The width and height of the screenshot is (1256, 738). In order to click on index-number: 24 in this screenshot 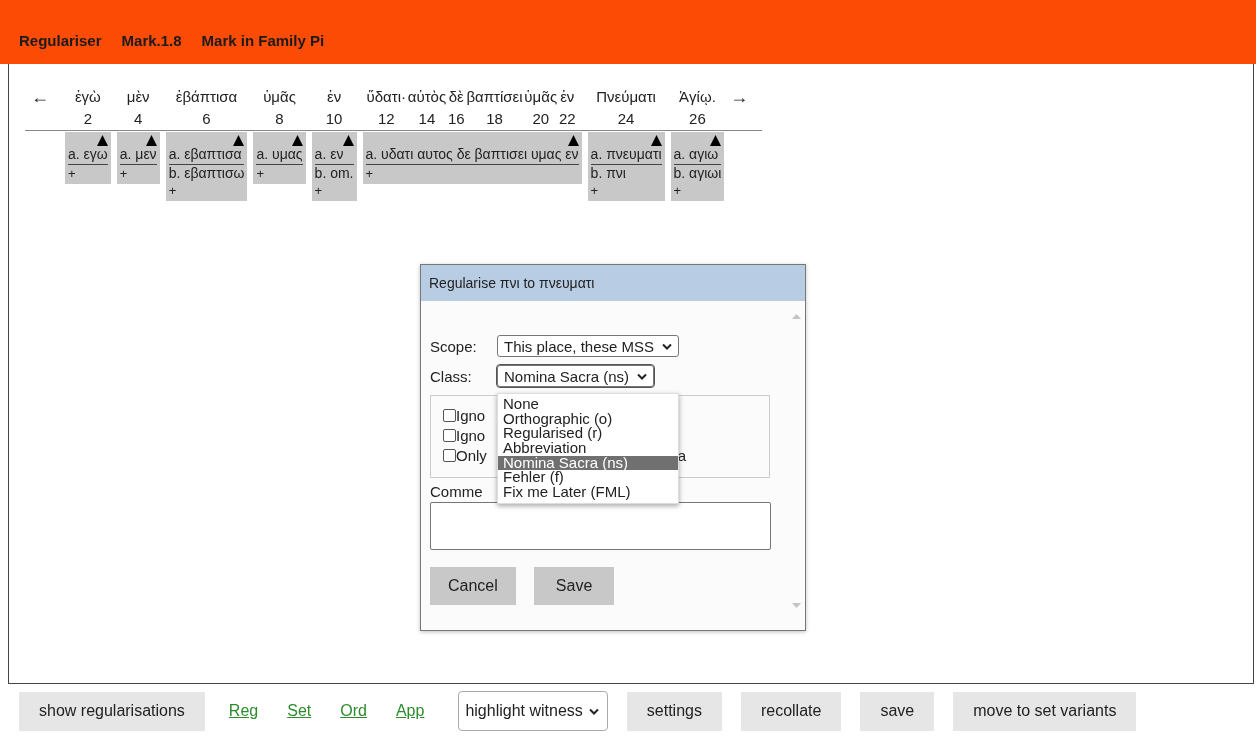, I will do `click(626, 119)`.